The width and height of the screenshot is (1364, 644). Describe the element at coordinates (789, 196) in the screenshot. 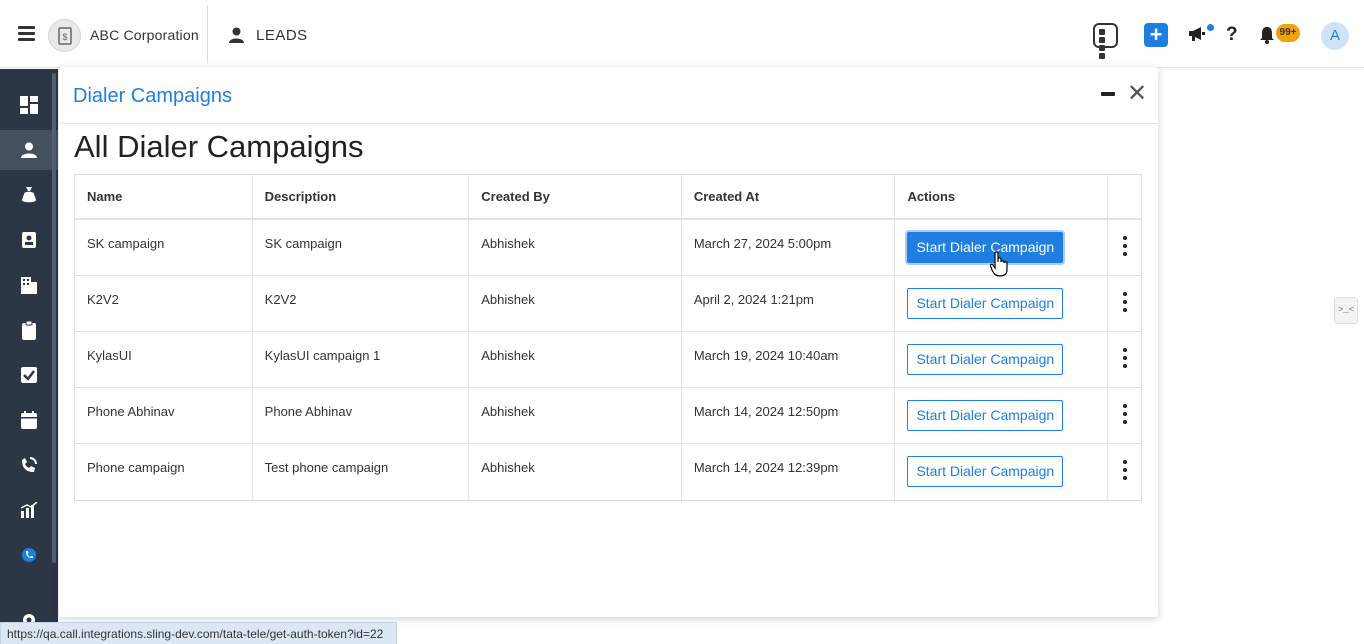

I see `column-header-created-at: Created At` at that location.